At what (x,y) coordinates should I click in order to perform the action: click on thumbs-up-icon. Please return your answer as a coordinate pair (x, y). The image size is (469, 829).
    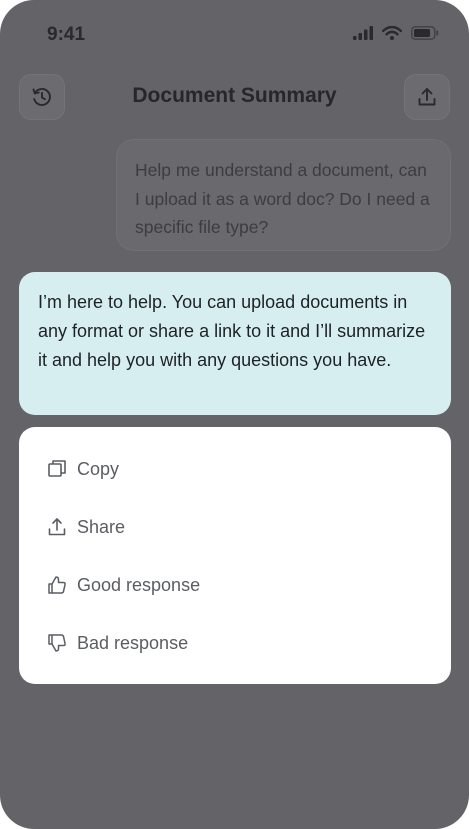
    Looking at the image, I should click on (57, 585).